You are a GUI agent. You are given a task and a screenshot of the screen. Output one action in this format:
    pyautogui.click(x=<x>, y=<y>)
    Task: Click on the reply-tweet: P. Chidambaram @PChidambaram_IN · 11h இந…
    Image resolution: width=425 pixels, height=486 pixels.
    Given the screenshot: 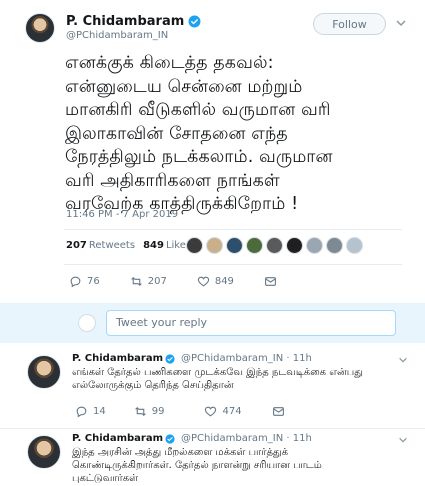 What is the action you would take?
    pyautogui.click(x=212, y=457)
    